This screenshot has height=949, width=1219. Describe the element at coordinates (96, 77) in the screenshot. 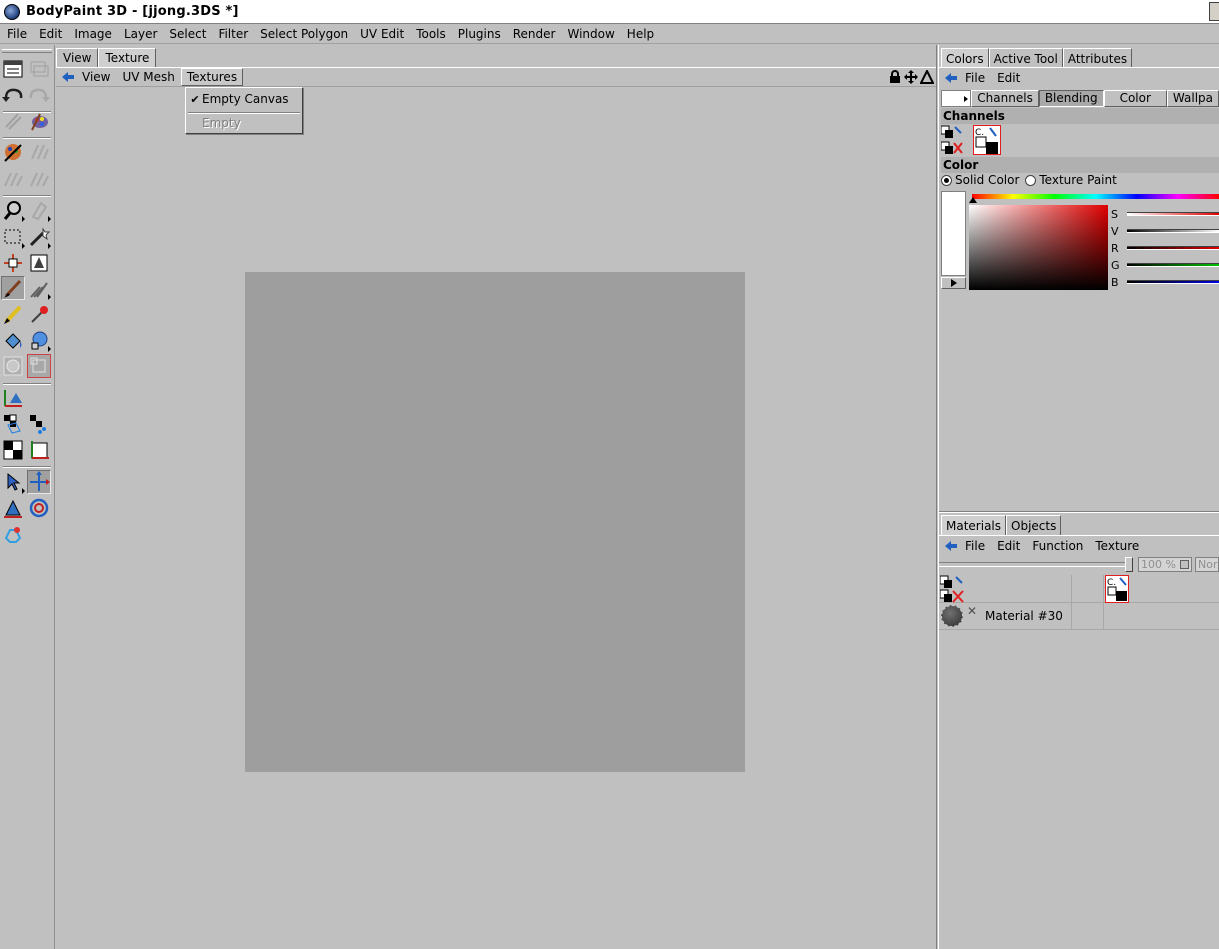

I see `vp-menu-view: View` at that location.